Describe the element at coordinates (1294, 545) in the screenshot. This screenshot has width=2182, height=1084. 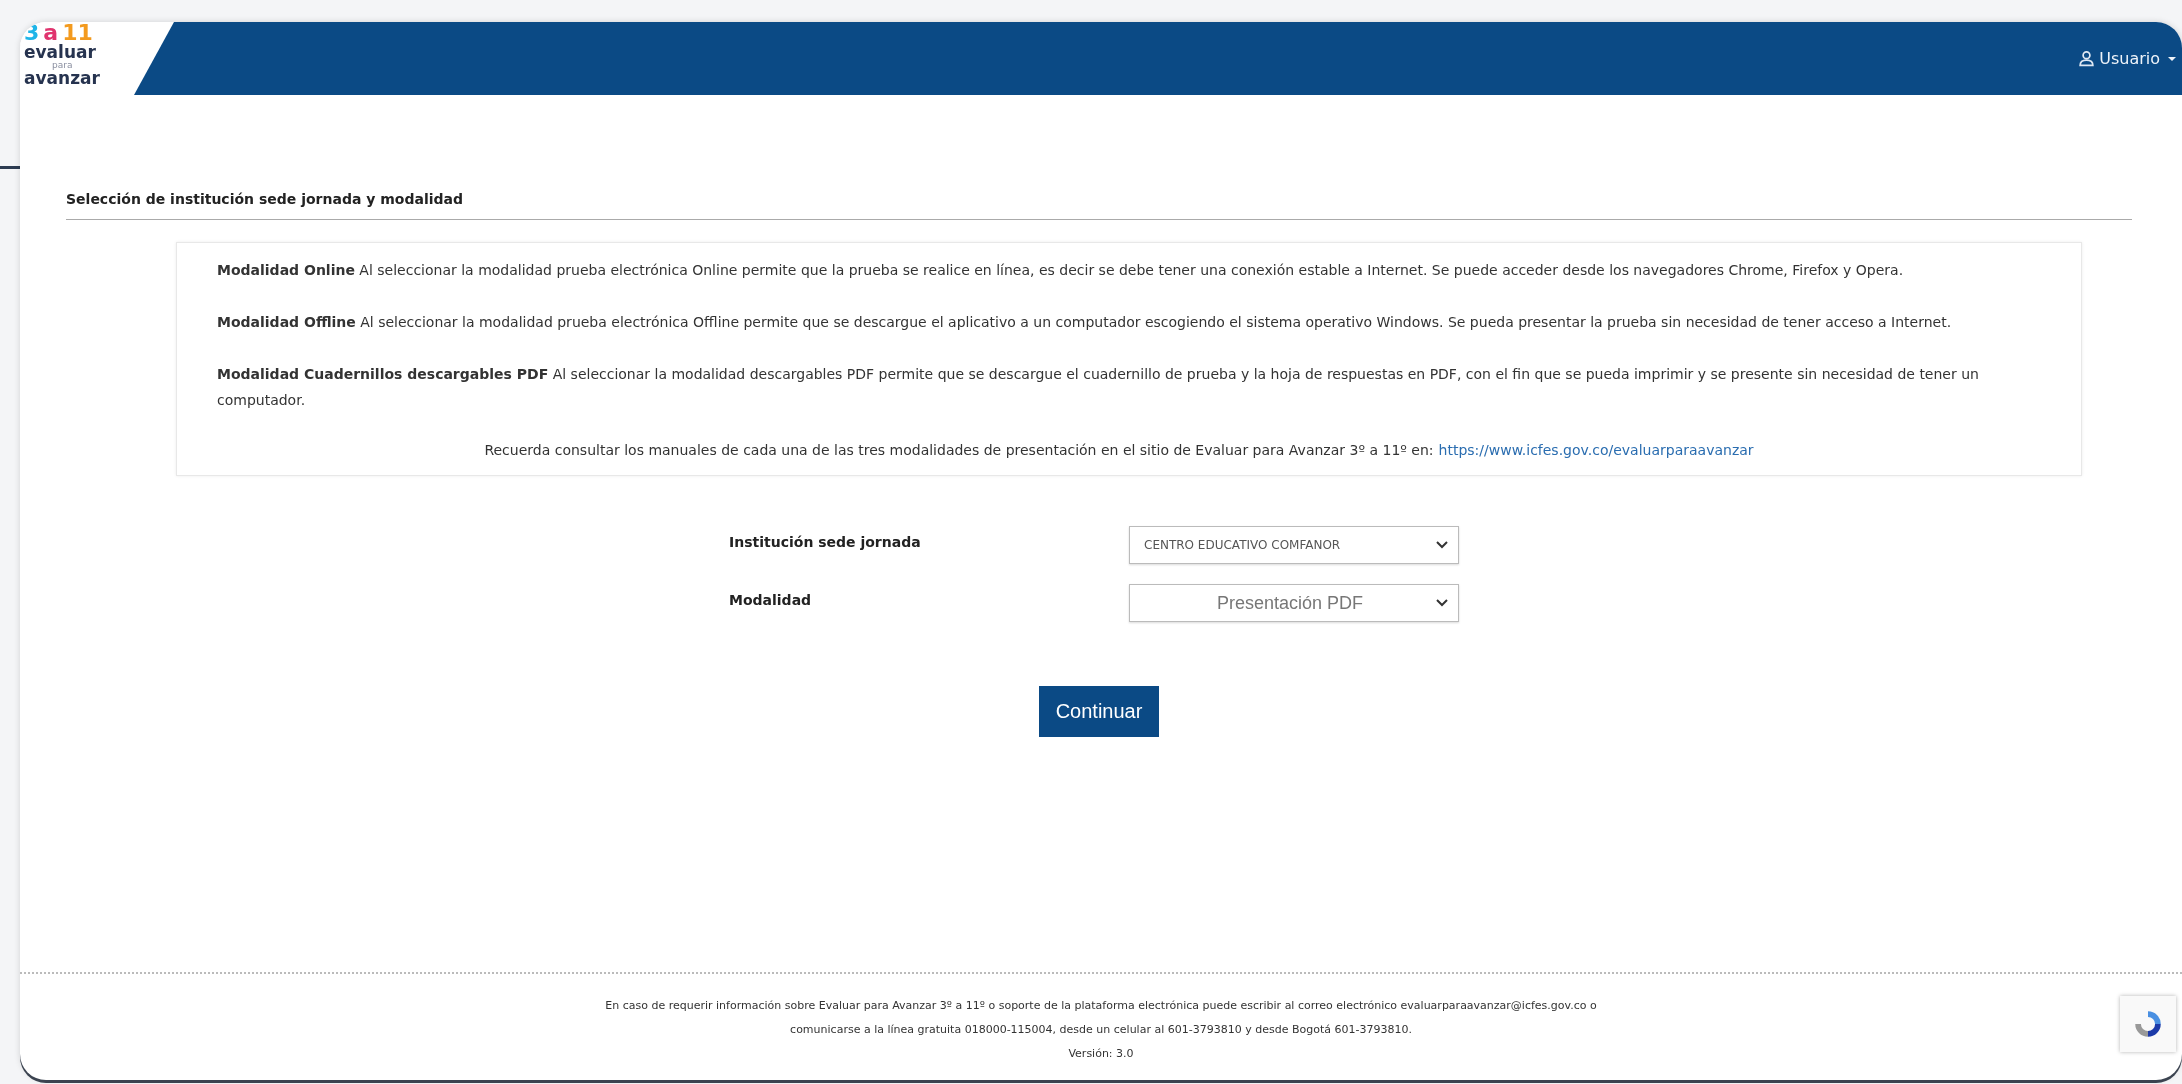
I see `select-field: CENTRO EDUCATIVO COMFANOR` at that location.